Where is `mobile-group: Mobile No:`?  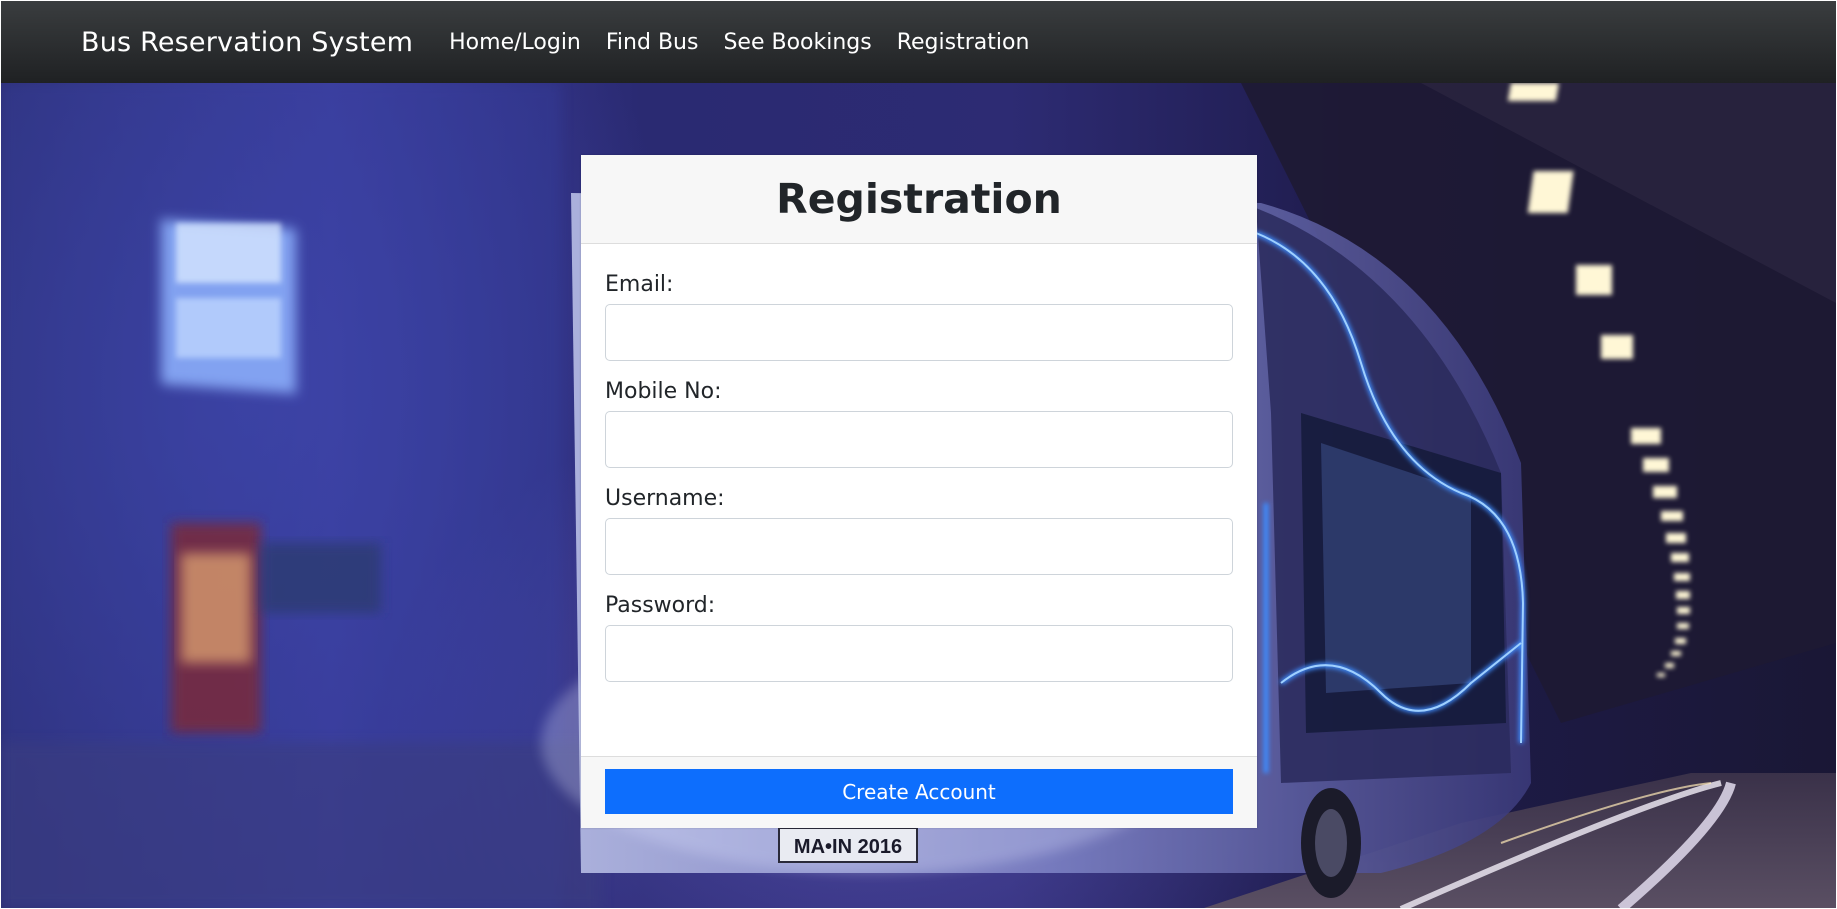 mobile-group: Mobile No: is located at coordinates (919, 423).